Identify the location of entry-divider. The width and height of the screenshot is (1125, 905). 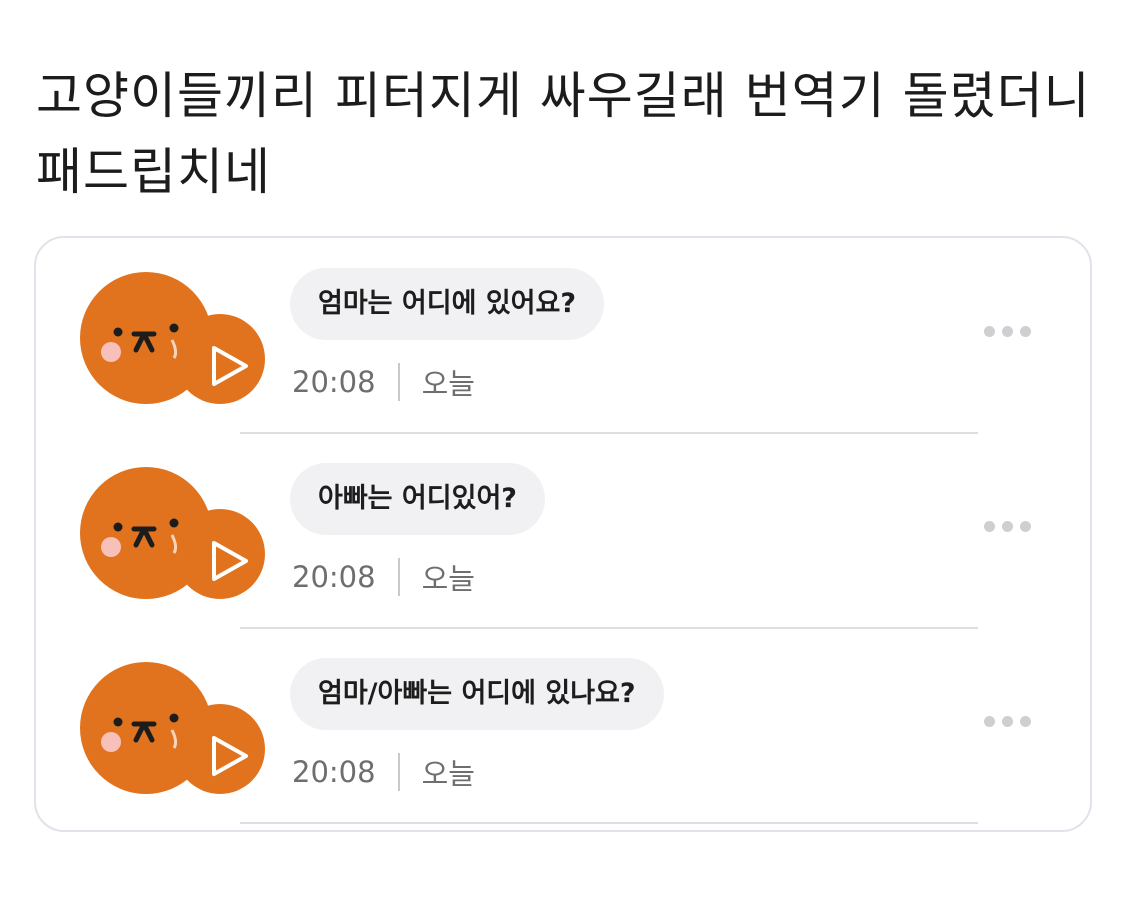
(609, 823).